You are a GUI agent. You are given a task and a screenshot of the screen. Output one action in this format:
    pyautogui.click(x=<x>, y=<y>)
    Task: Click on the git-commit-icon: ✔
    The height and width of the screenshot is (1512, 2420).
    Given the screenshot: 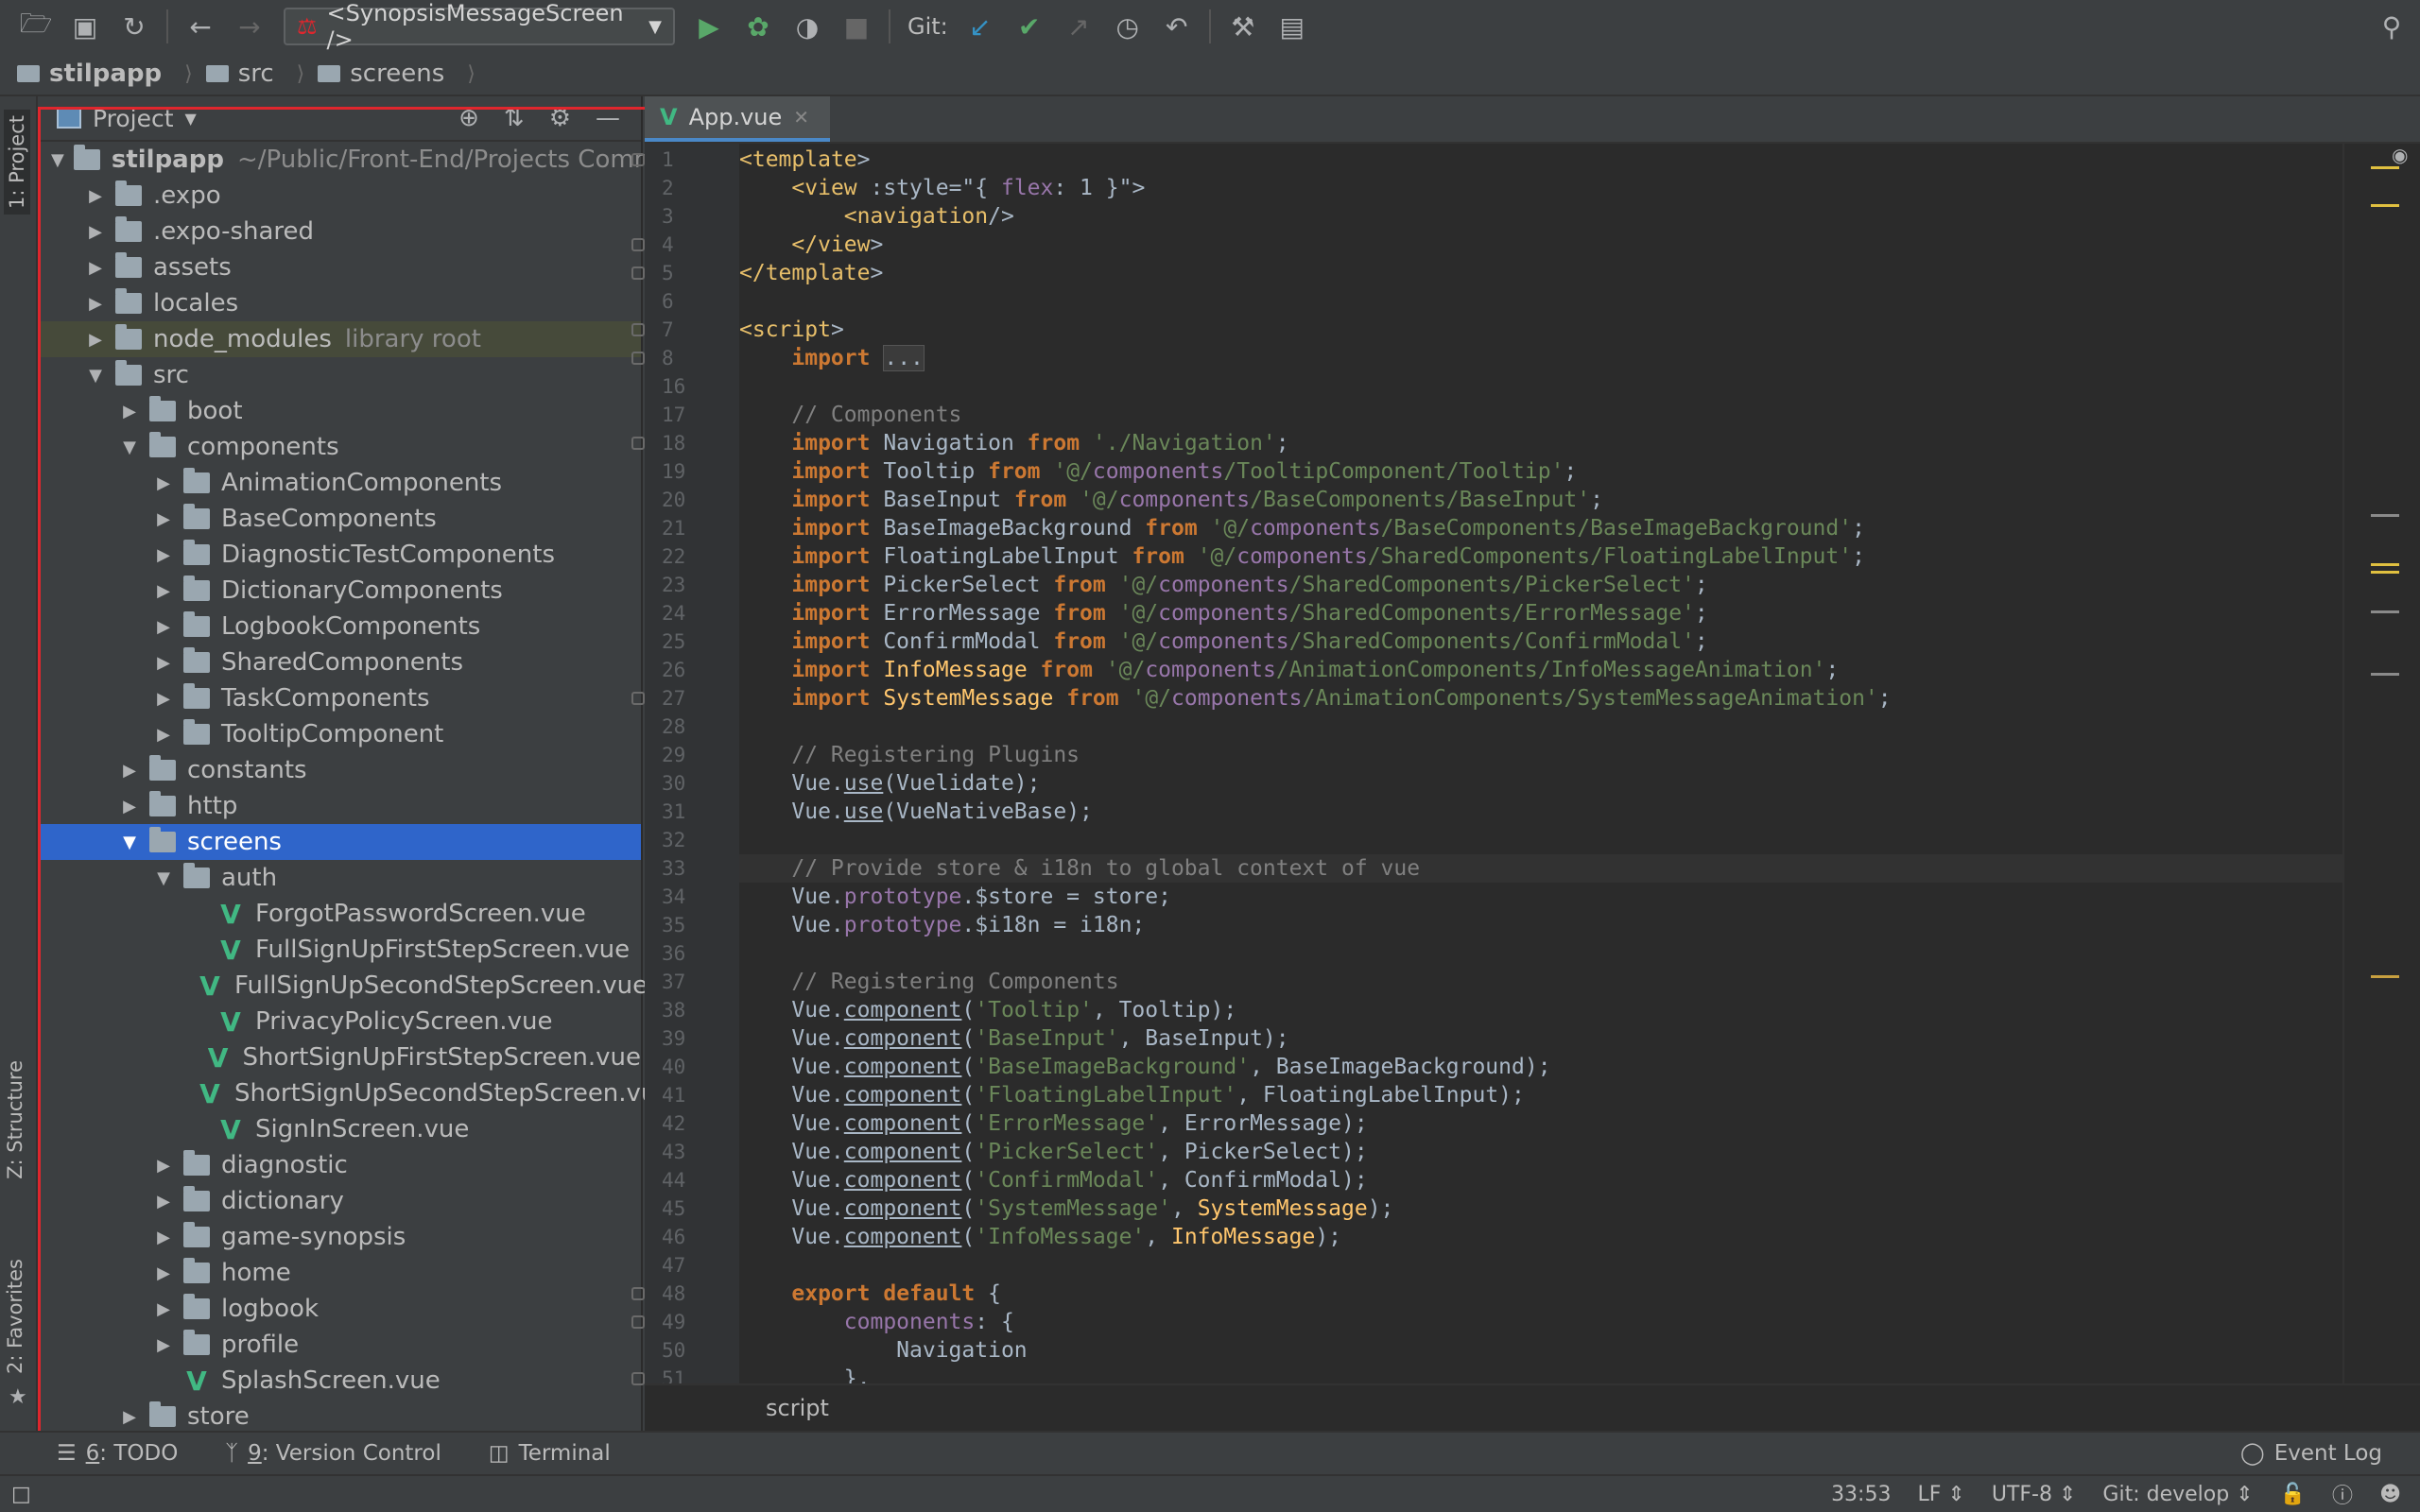 What is the action you would take?
    pyautogui.click(x=1029, y=26)
    